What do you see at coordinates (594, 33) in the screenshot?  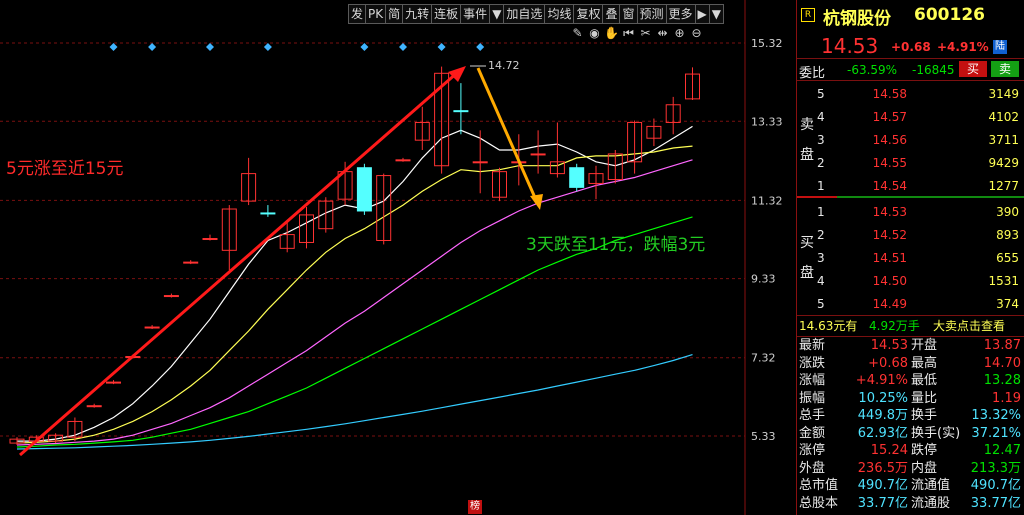 I see `eye-icon: ◉` at bounding box center [594, 33].